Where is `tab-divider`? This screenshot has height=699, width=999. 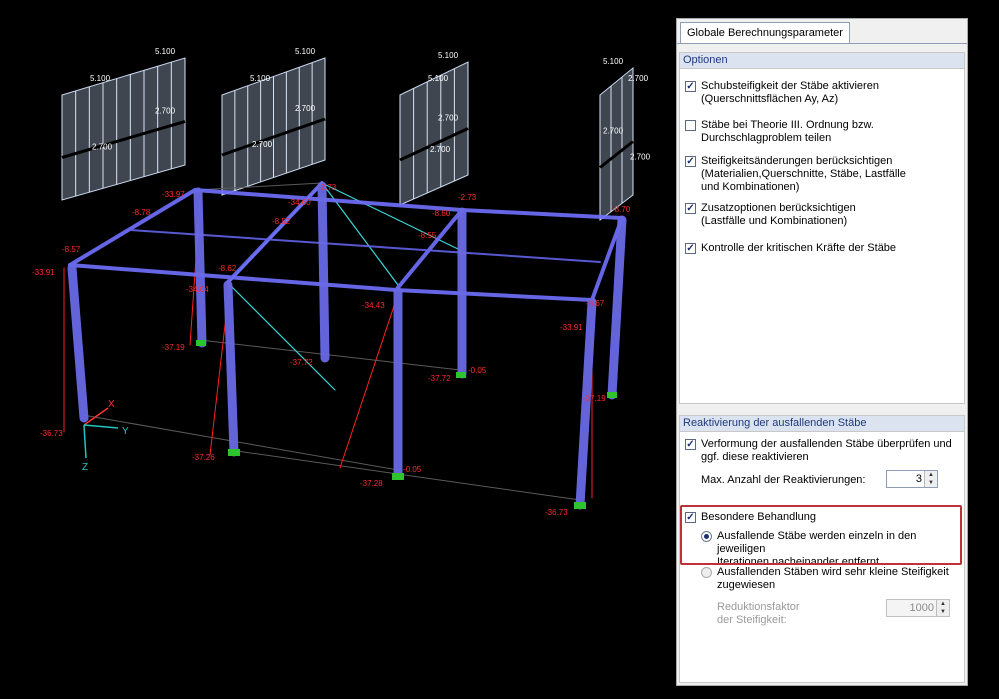
tab-divider is located at coordinates (822, 43).